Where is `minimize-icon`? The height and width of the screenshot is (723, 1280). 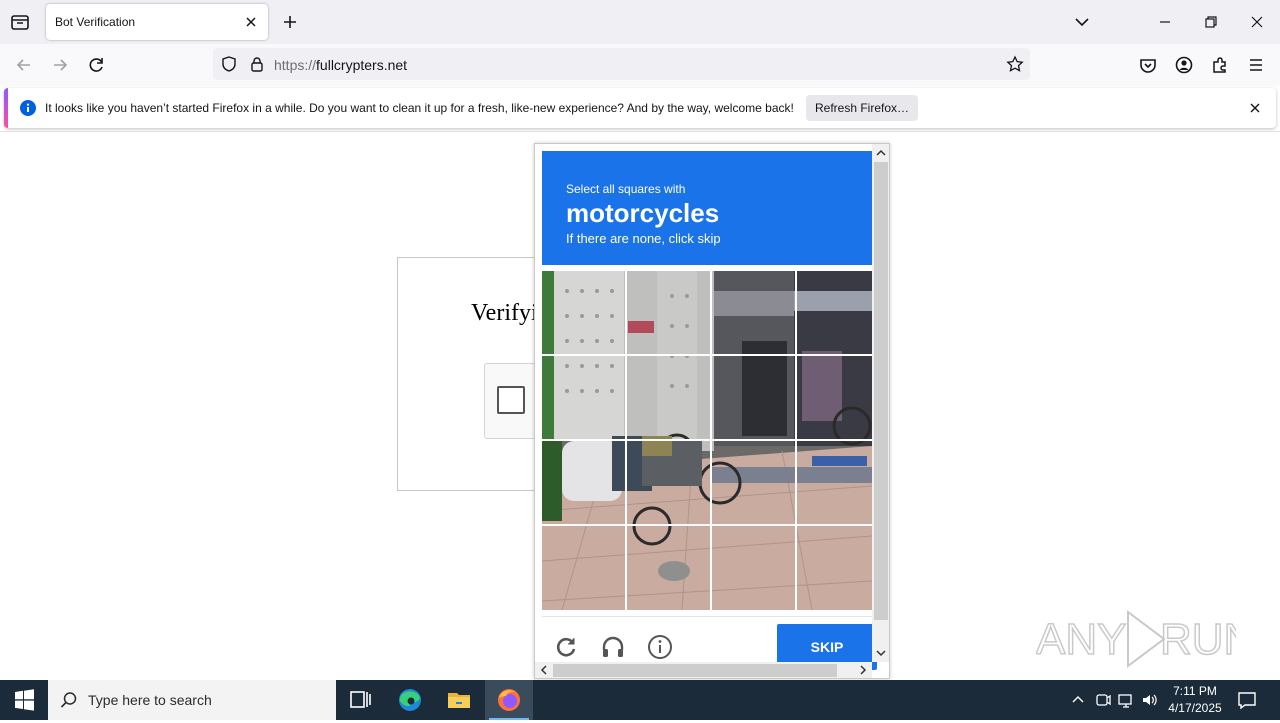 minimize-icon is located at coordinates (1165, 22).